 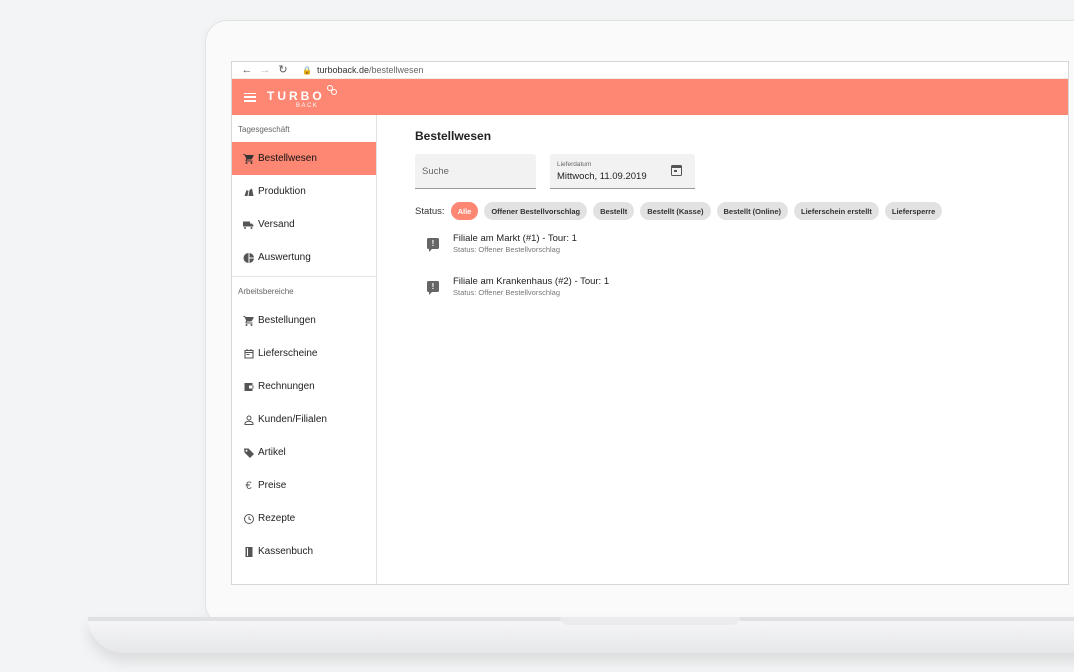 I want to click on sidebar-item-label: Lieferscheine, so click(x=288, y=353).